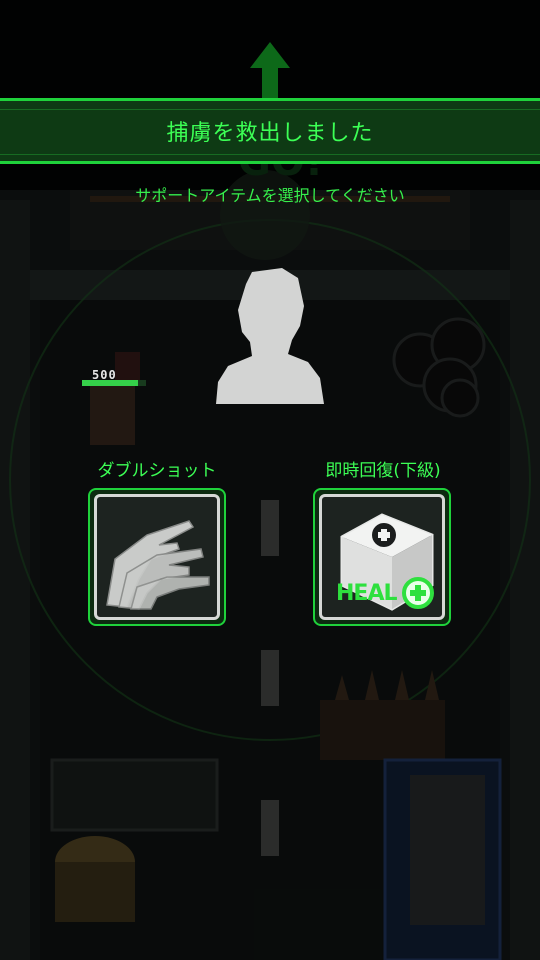  I want to click on rescue-banner: 捕虜を救出しました, so click(270, 131).